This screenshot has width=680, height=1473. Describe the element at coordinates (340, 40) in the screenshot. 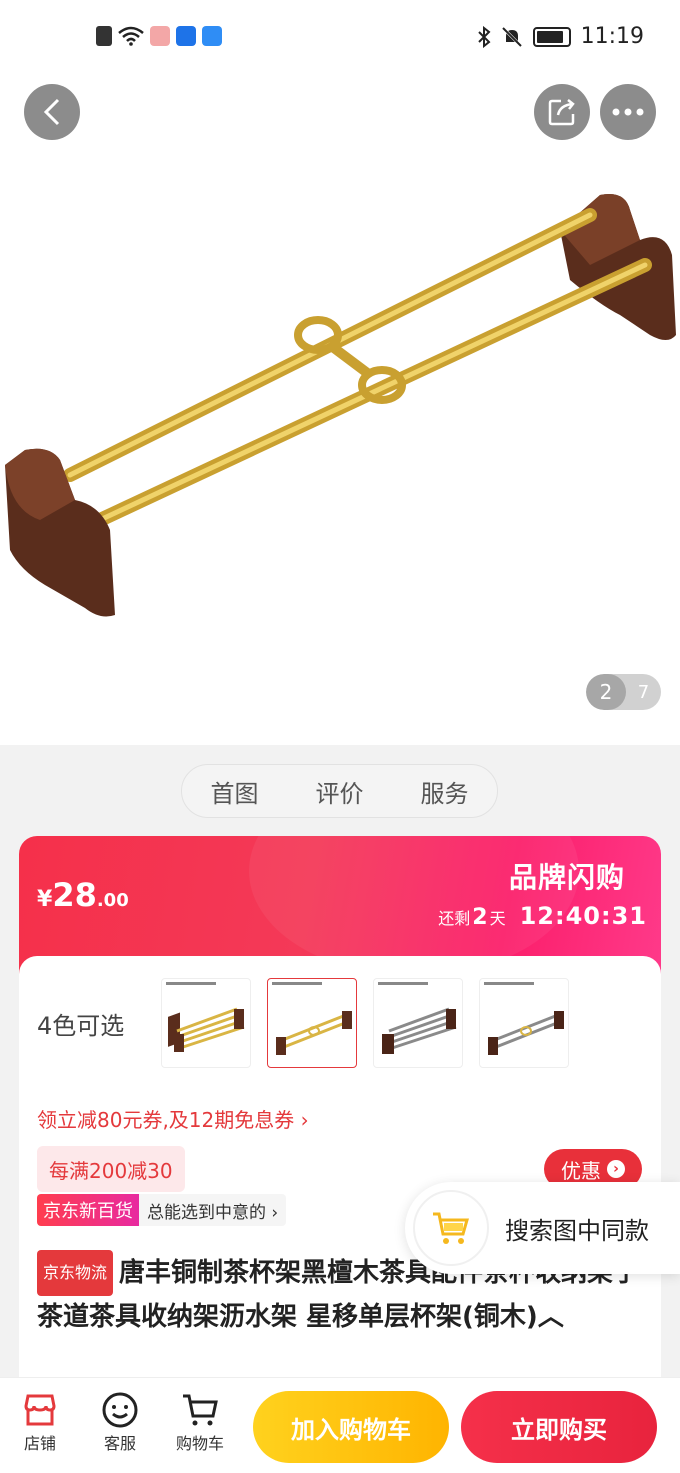

I see `status-bar: 11:19` at that location.